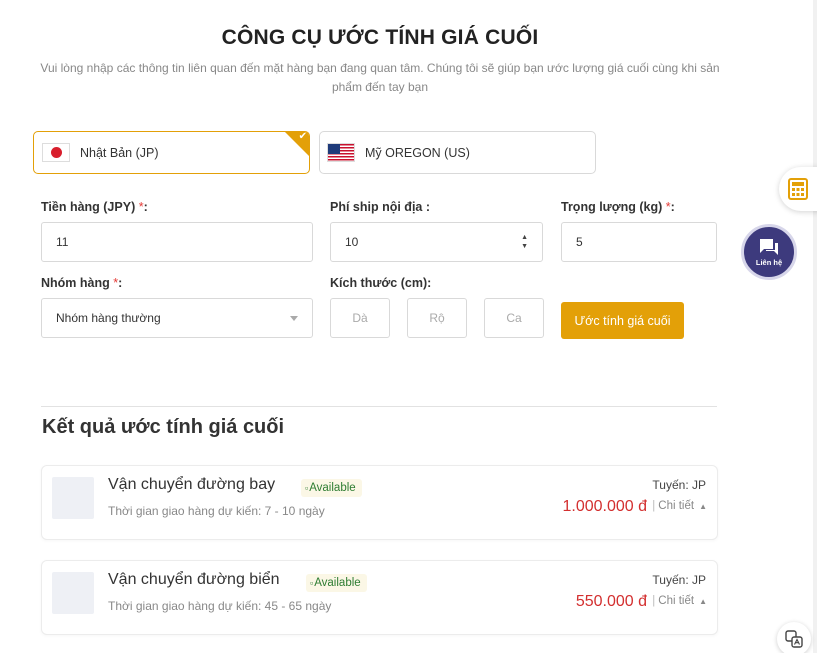 Image resolution: width=817 pixels, height=653 pixels. What do you see at coordinates (341, 152) in the screenshot?
I see `usa-flag-icon` at bounding box center [341, 152].